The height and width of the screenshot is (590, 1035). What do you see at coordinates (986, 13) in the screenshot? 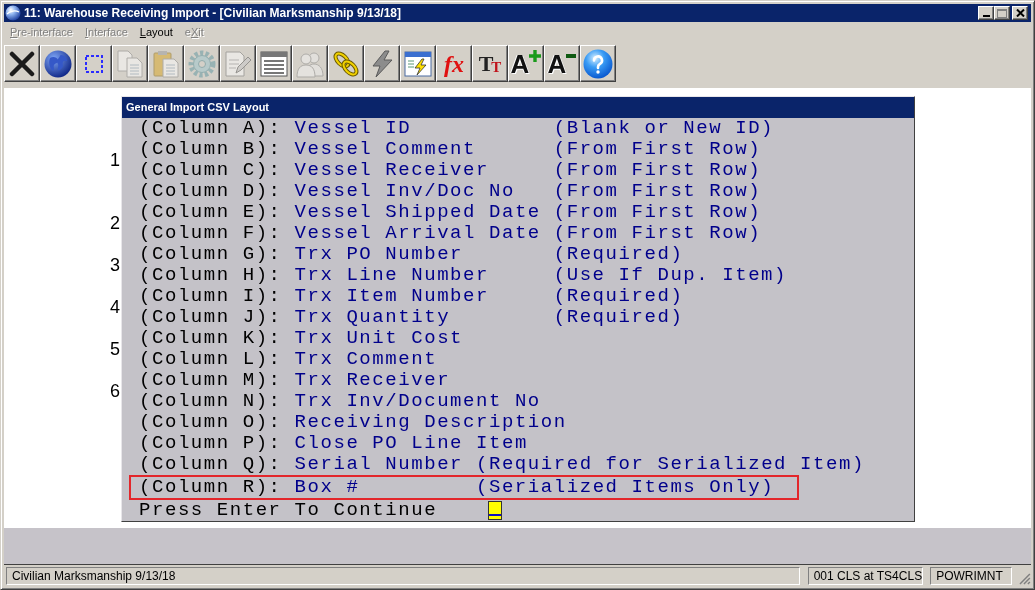
I see `minimize-button` at bounding box center [986, 13].